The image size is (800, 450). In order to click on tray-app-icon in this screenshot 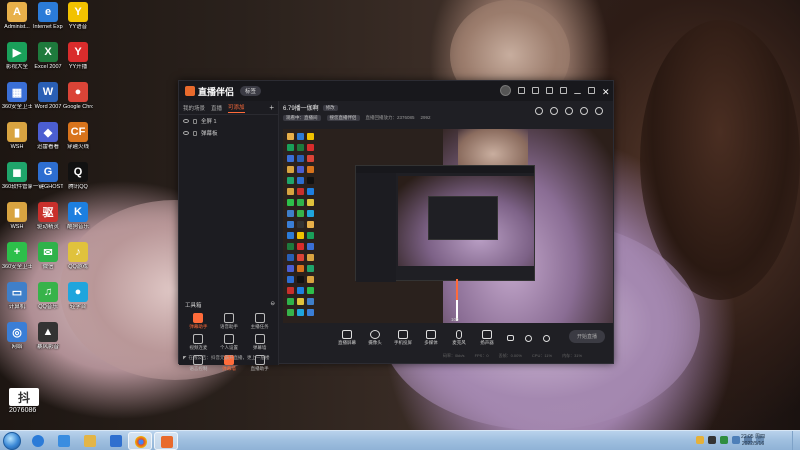, I will do `click(700, 440)`.